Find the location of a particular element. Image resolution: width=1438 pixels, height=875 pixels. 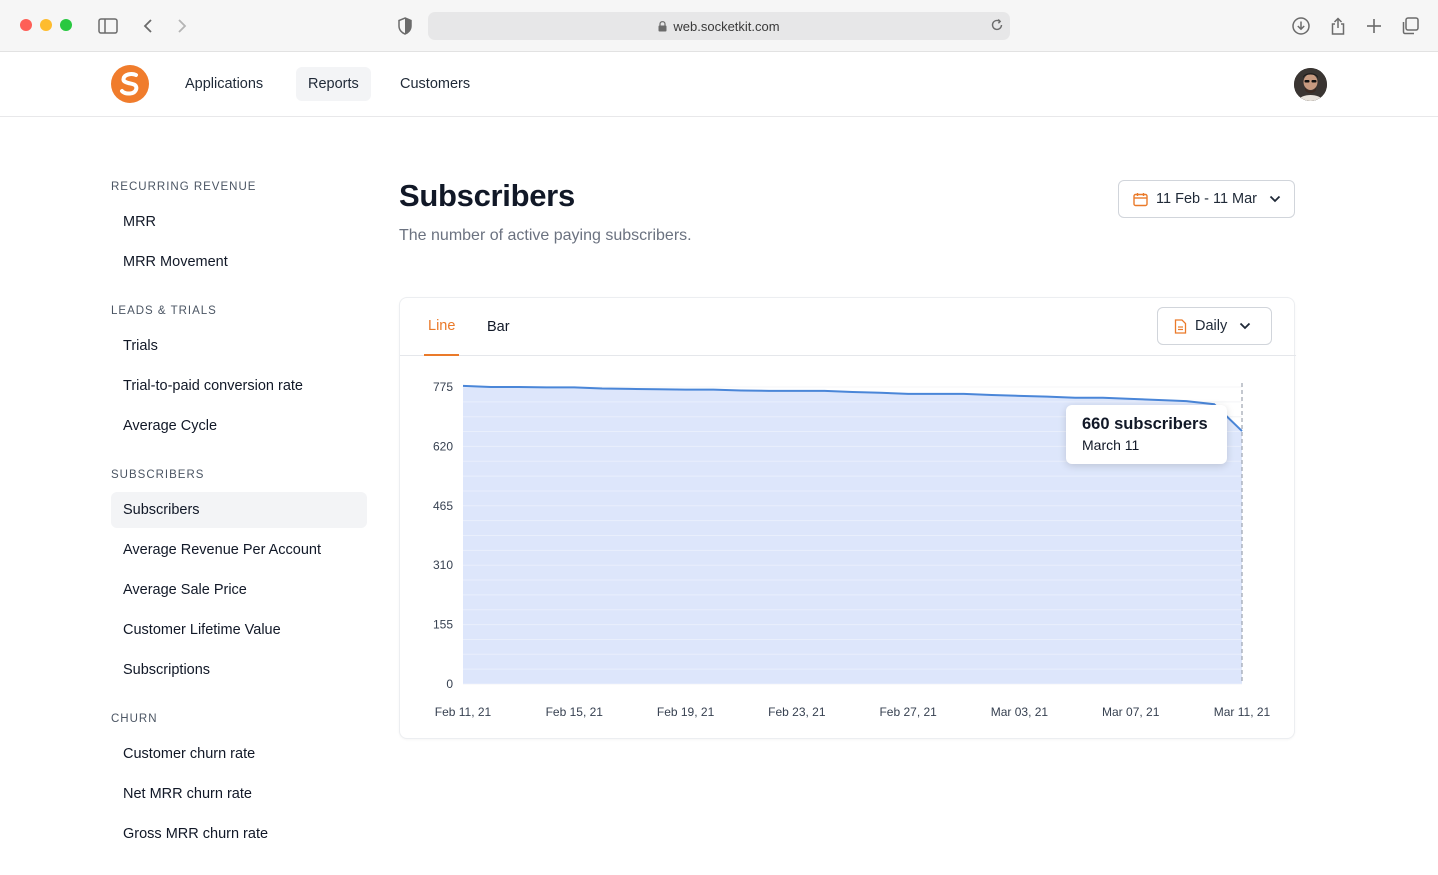

sidebar-item-mrr: MRR is located at coordinates (239, 222).